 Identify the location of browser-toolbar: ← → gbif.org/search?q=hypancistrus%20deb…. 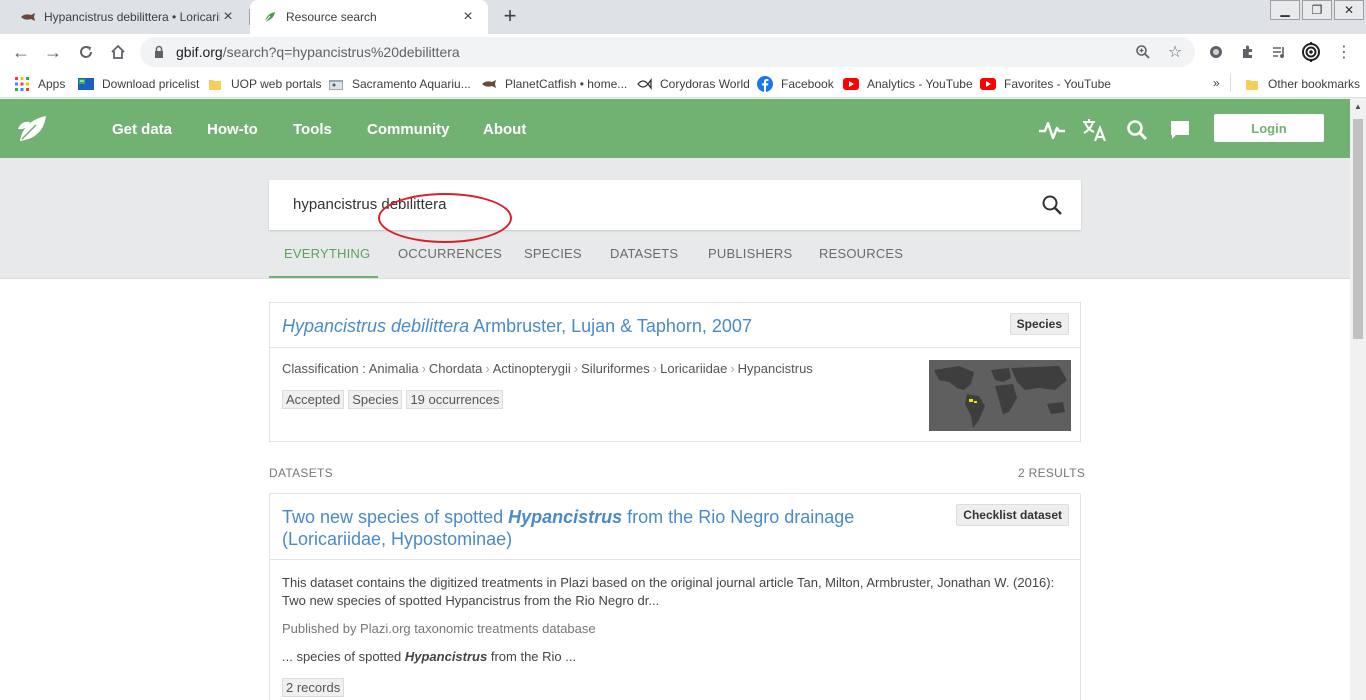
(683, 52).